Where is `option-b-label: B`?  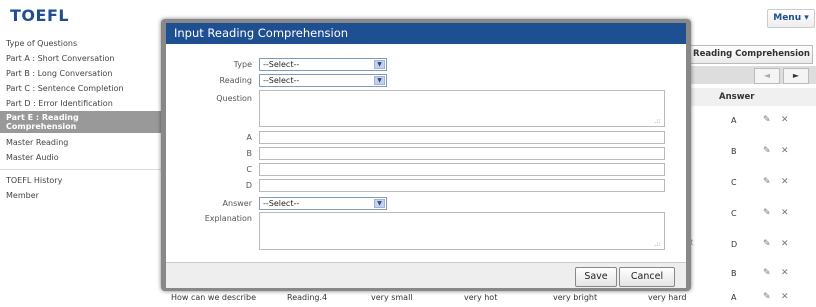
option-b-label: B is located at coordinates (249, 153).